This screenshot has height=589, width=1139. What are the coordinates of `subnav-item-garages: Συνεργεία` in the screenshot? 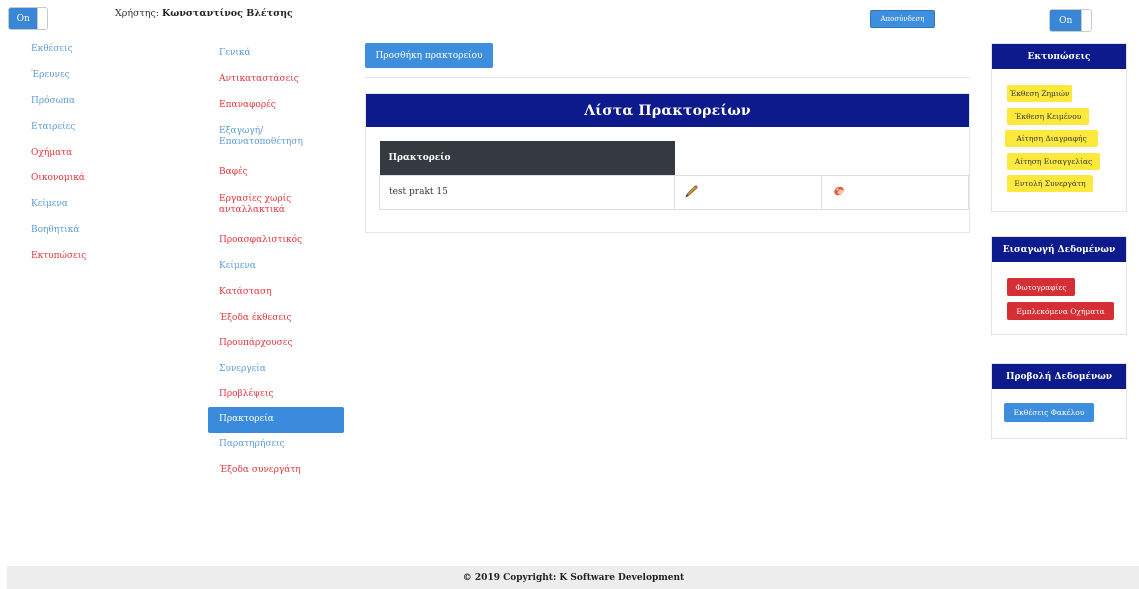 It's located at (276, 369).